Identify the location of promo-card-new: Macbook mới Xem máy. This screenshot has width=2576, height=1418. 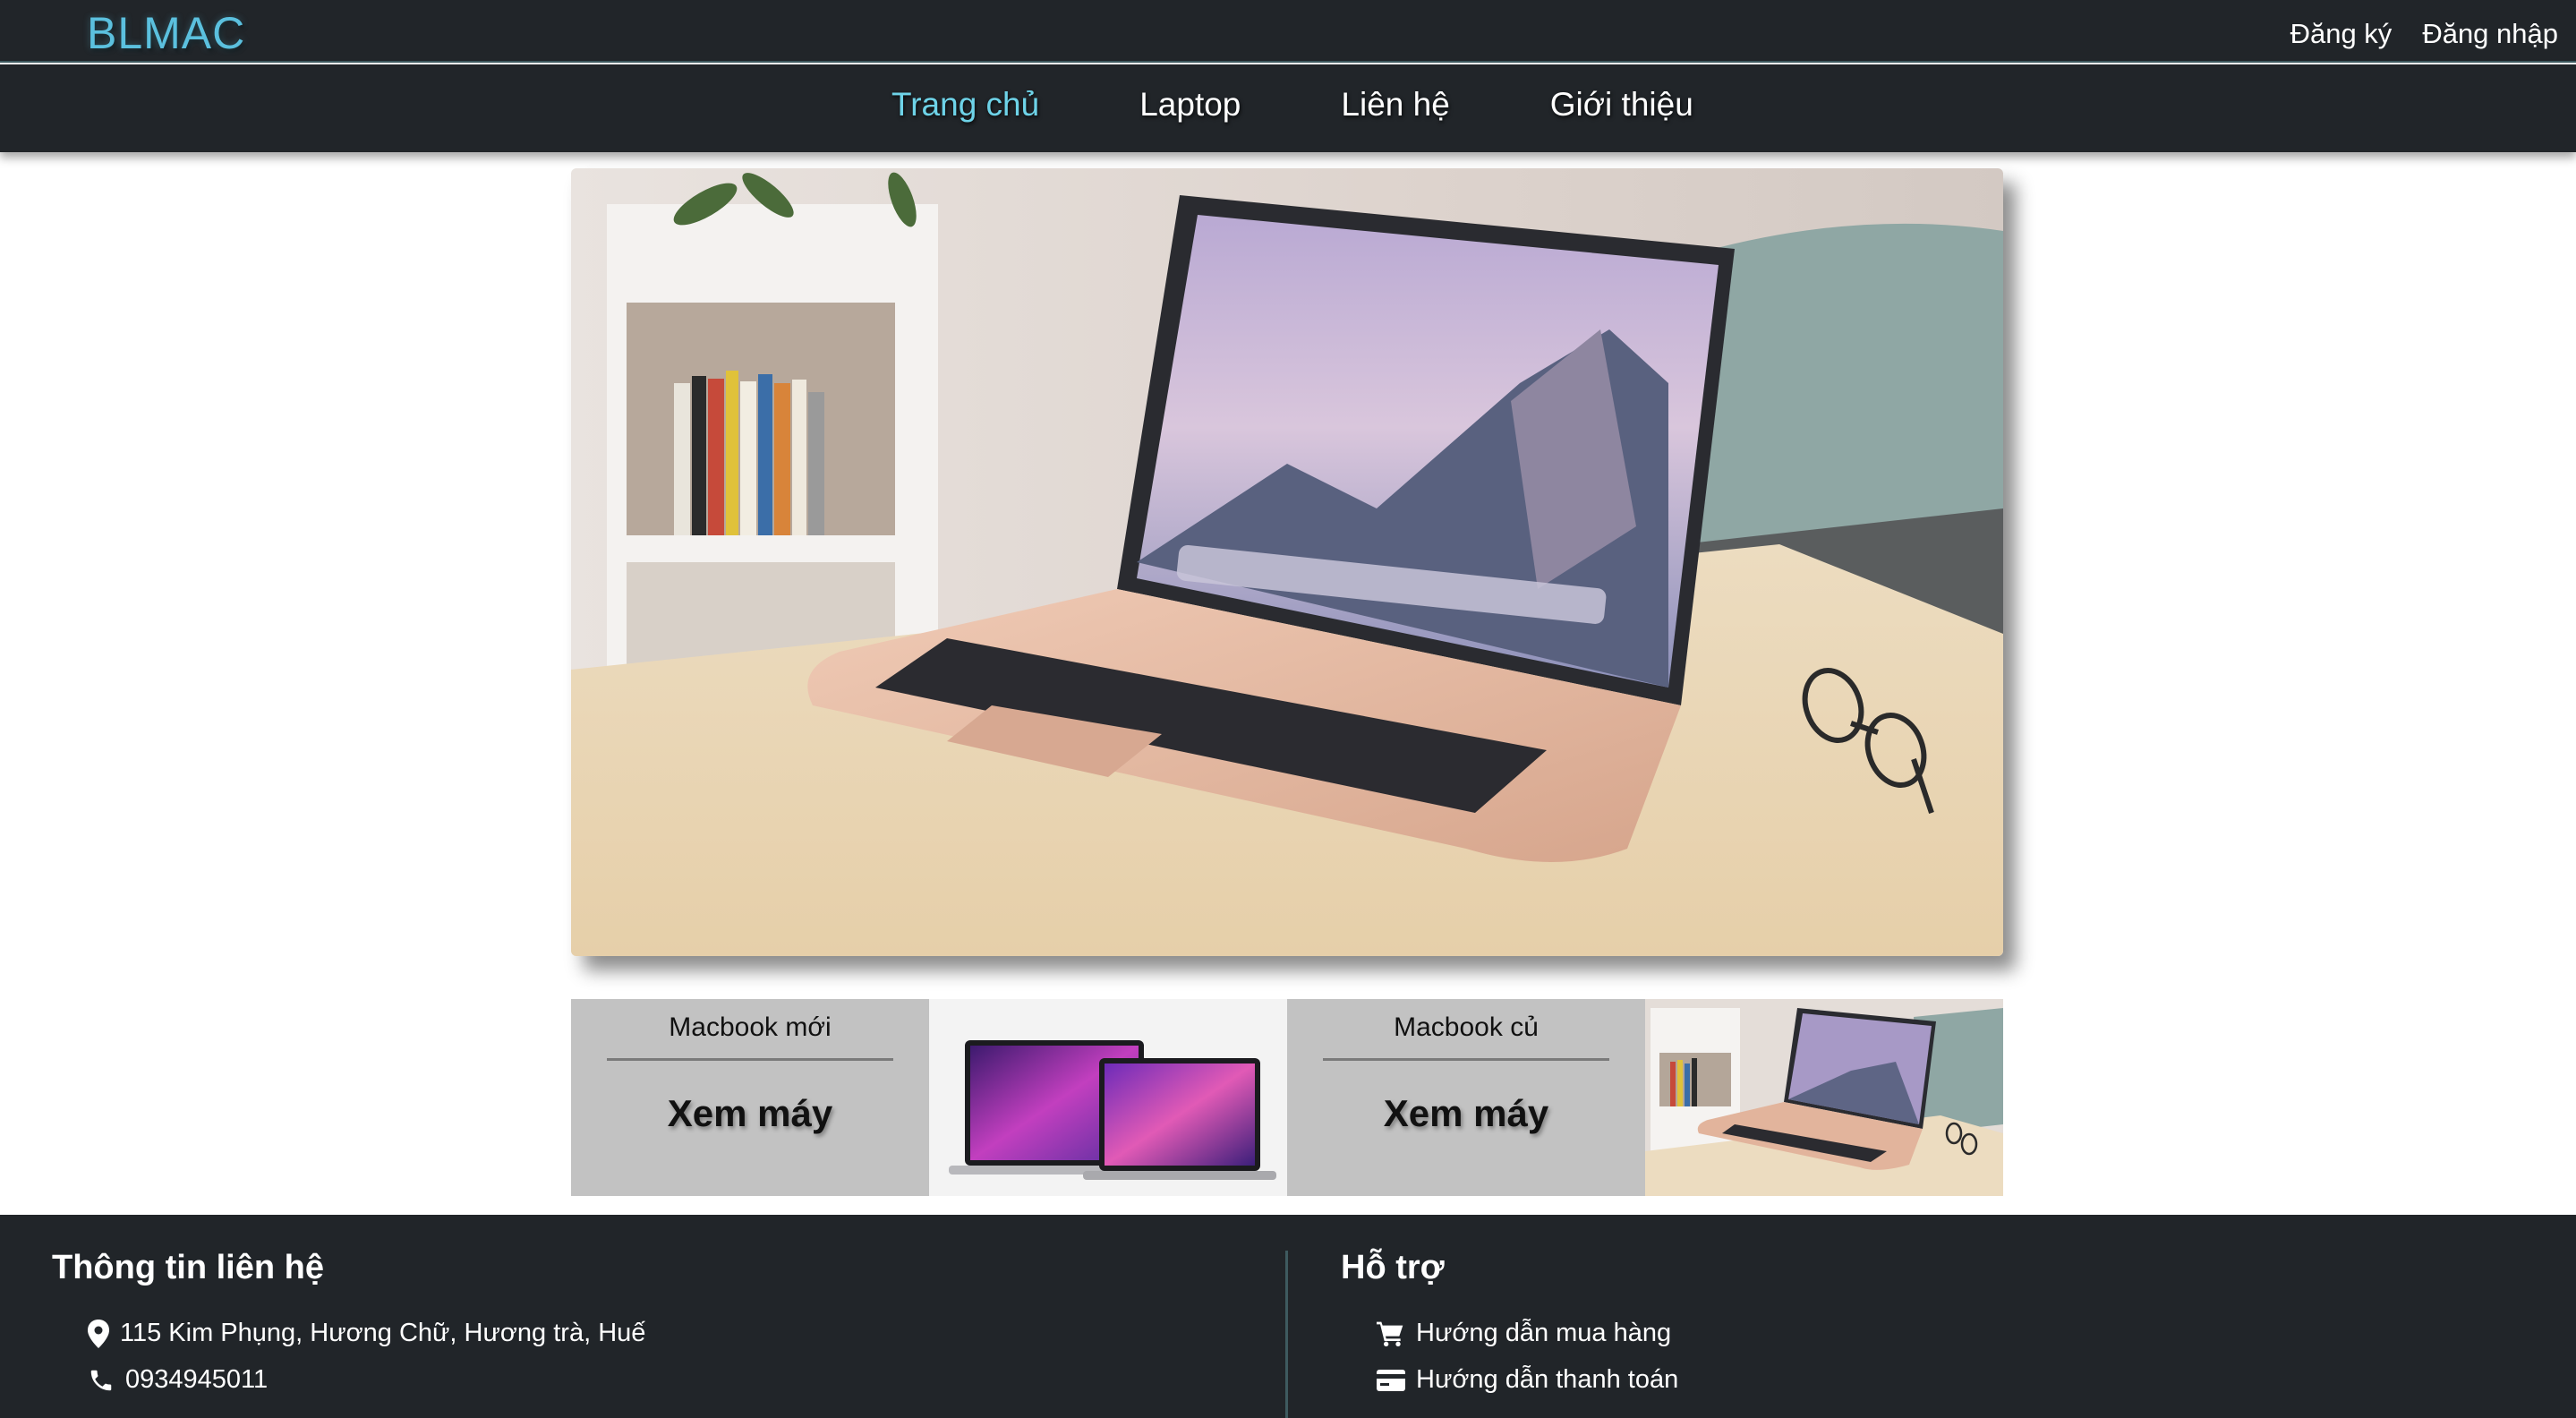
(750, 1097).